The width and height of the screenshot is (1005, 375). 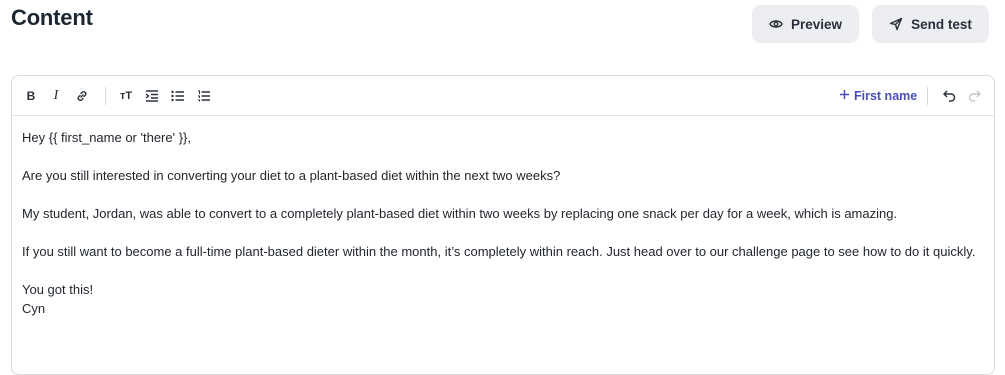 I want to click on insert-first-name-button: First name, so click(x=878, y=96).